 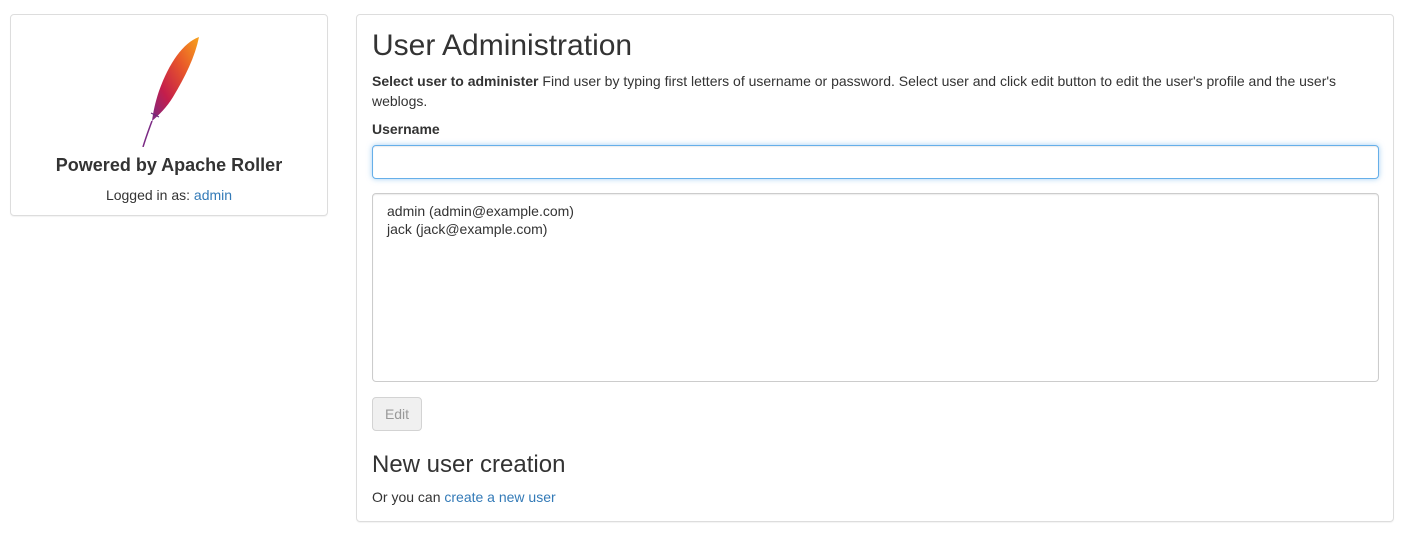 I want to click on description-bold: Select user to administer, so click(x=455, y=81).